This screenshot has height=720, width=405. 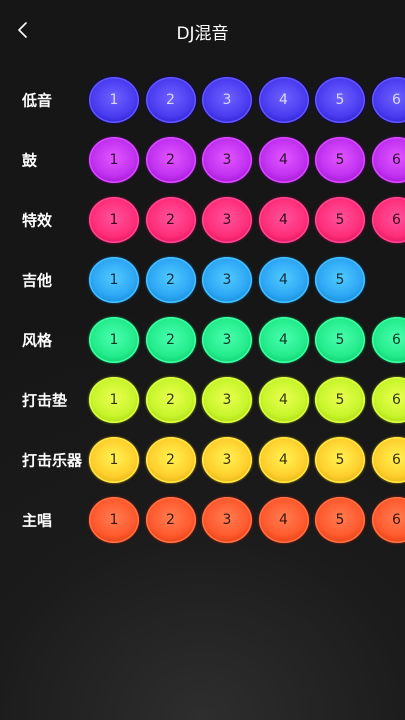 I want to click on pad-percussion-4: 4, so click(x=283, y=460).